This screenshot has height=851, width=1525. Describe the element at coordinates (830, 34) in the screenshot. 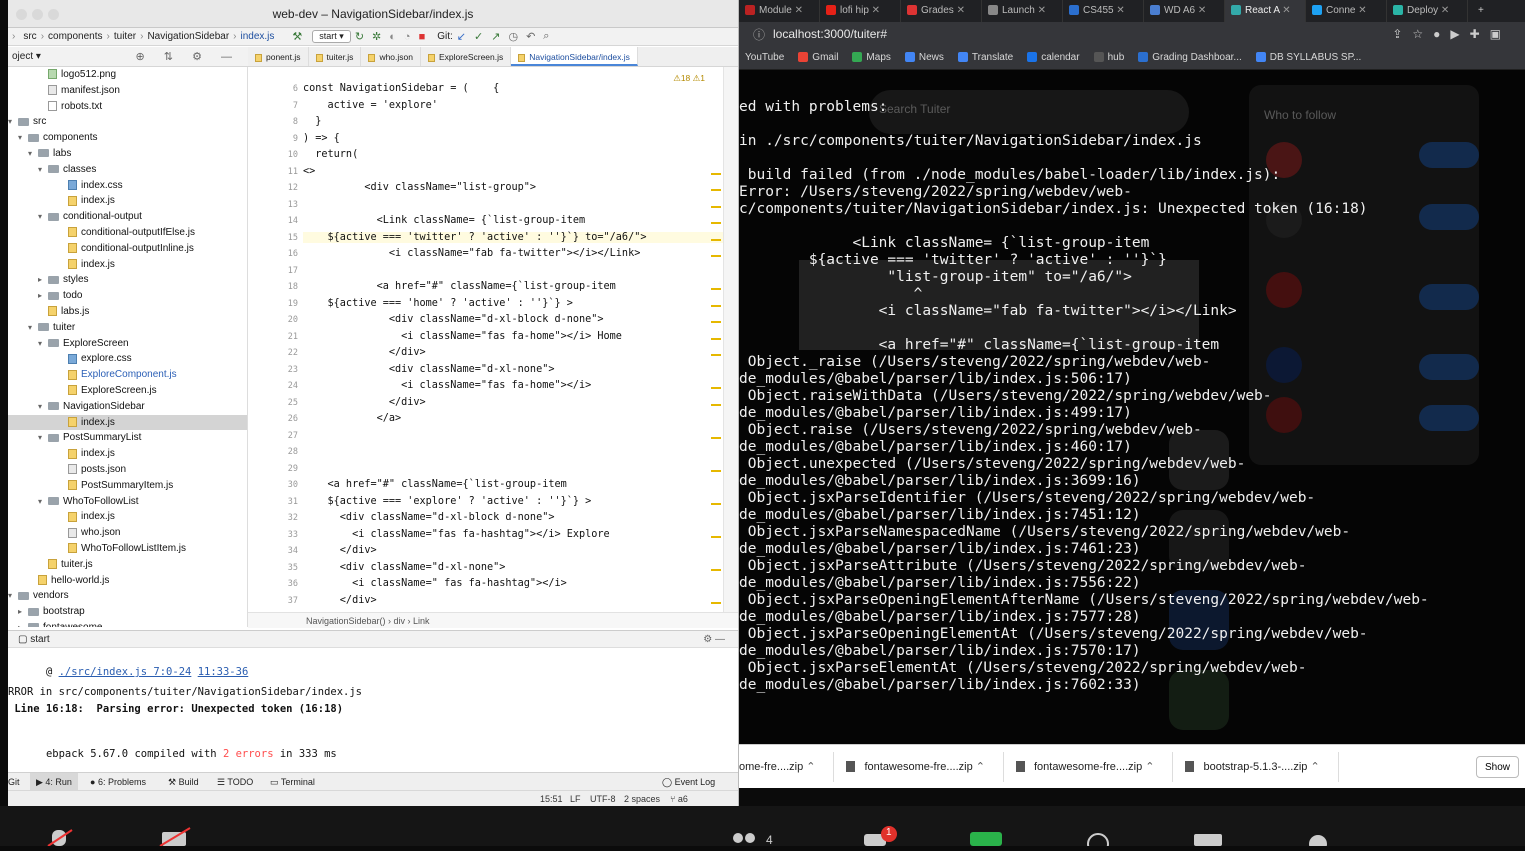

I see `url-input: localhost:3000/tuiter#` at that location.